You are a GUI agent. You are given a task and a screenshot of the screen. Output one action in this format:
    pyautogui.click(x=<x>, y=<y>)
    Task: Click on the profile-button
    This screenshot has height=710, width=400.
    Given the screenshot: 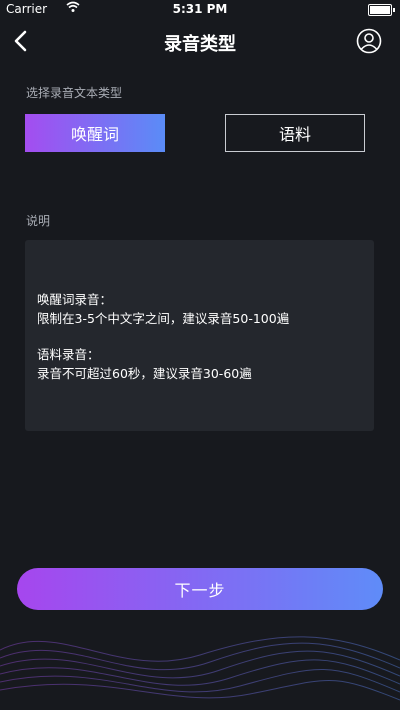 What is the action you would take?
    pyautogui.click(x=369, y=41)
    